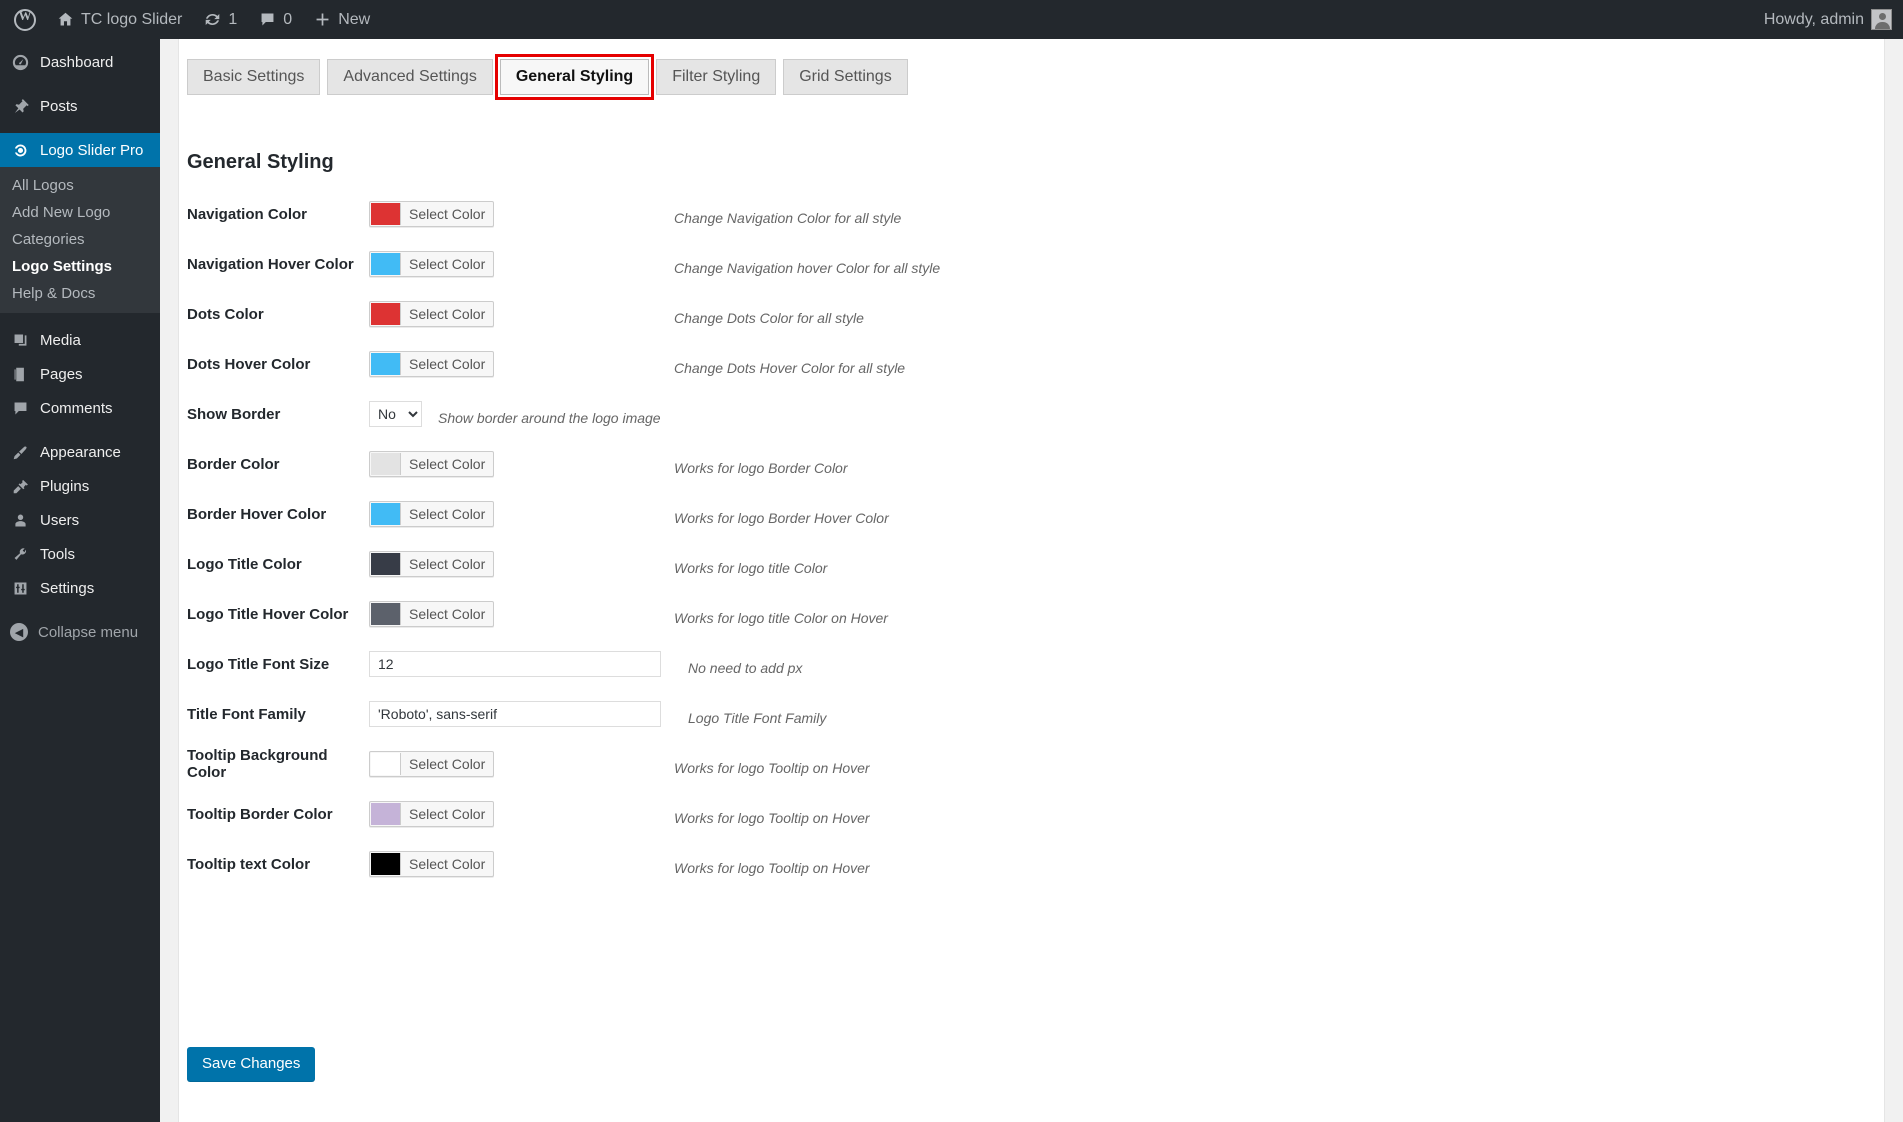 The height and width of the screenshot is (1122, 1903). I want to click on row-label: Tooltip Border Color, so click(260, 814).